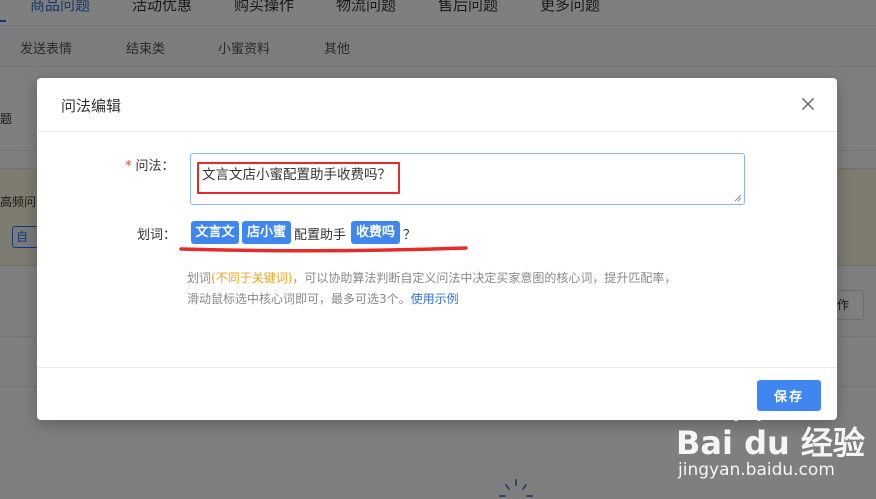 Image resolution: width=876 pixels, height=499 pixels. Describe the element at coordinates (91, 106) in the screenshot. I see `dialog-title: 问法编辑` at that location.